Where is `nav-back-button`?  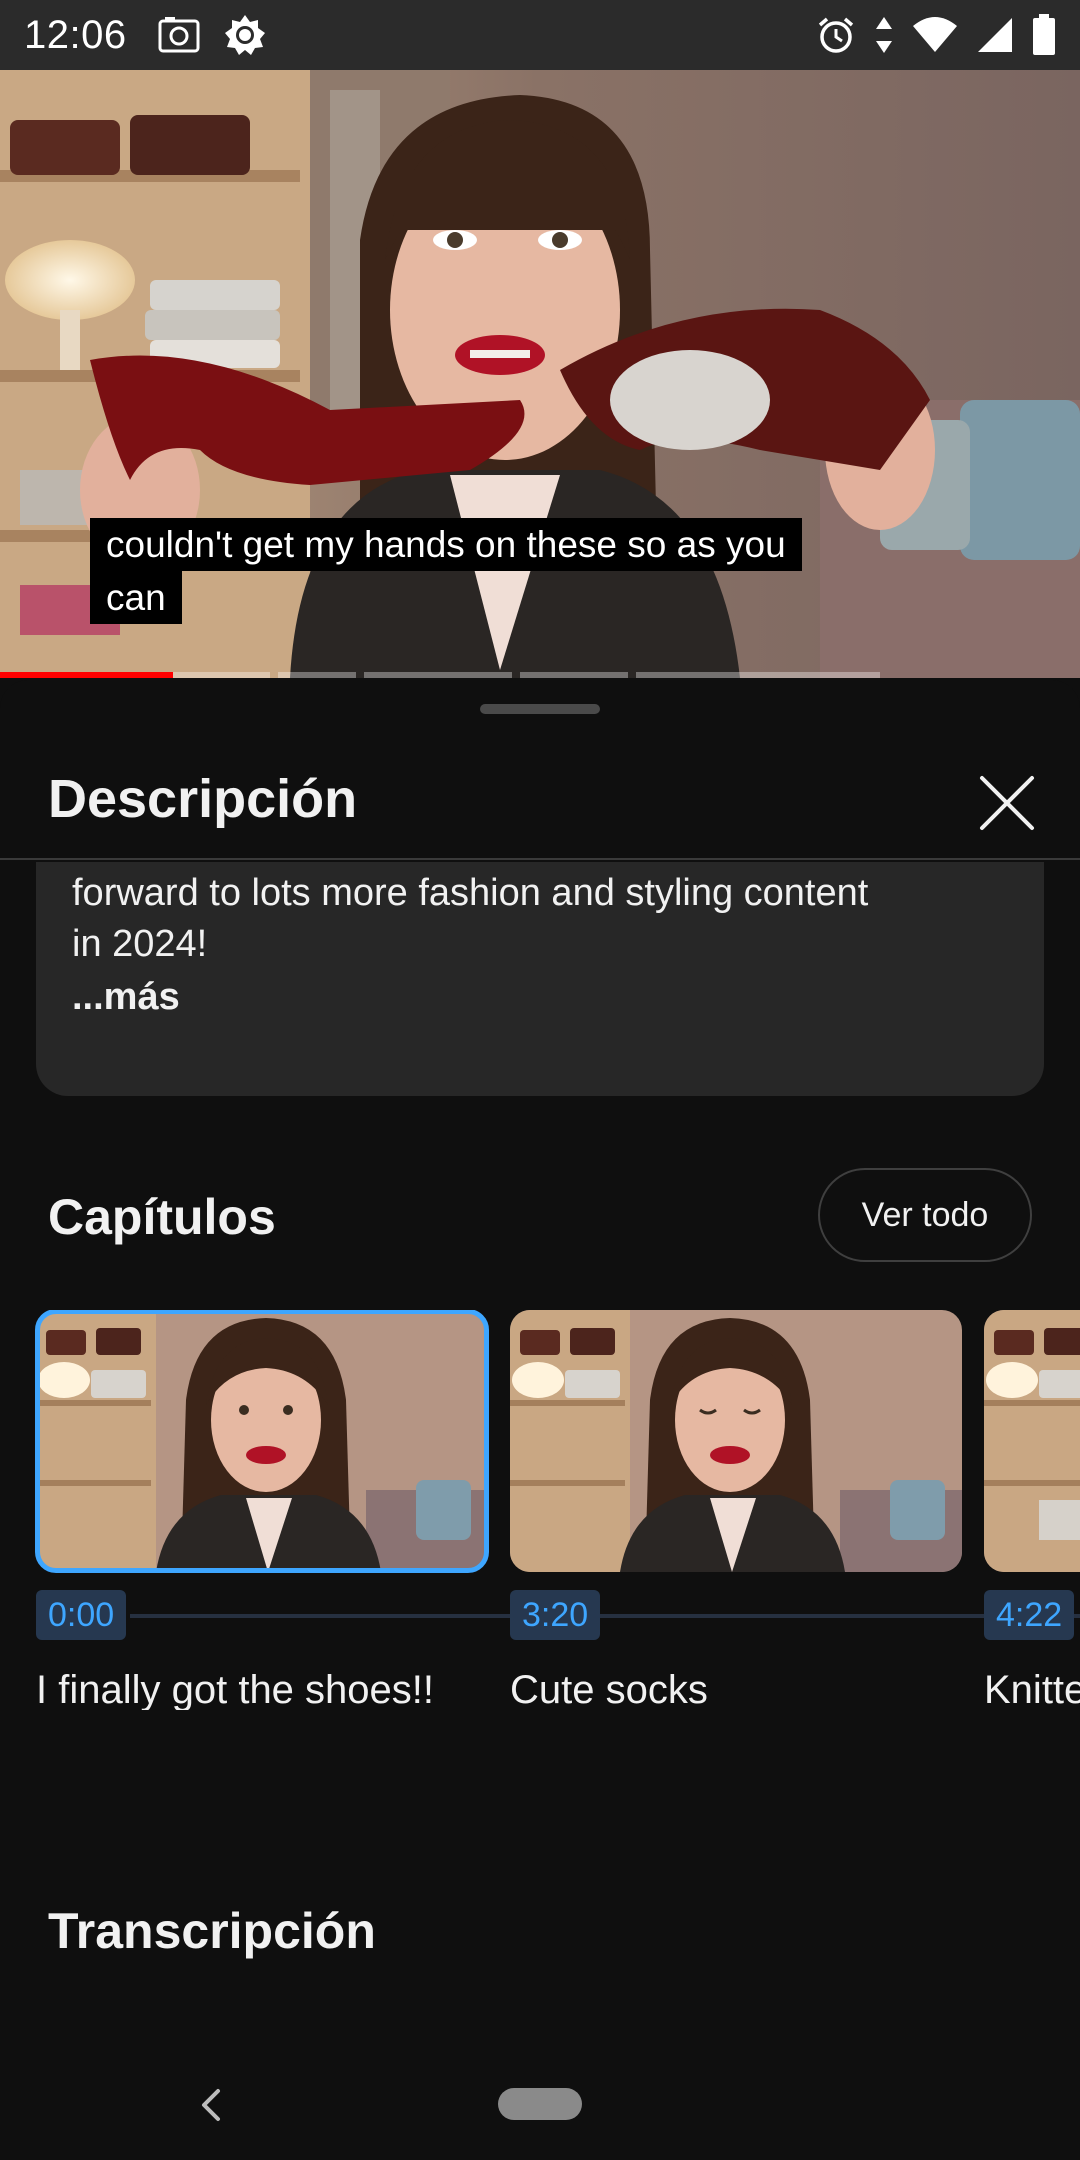
nav-back-button is located at coordinates (211, 2105).